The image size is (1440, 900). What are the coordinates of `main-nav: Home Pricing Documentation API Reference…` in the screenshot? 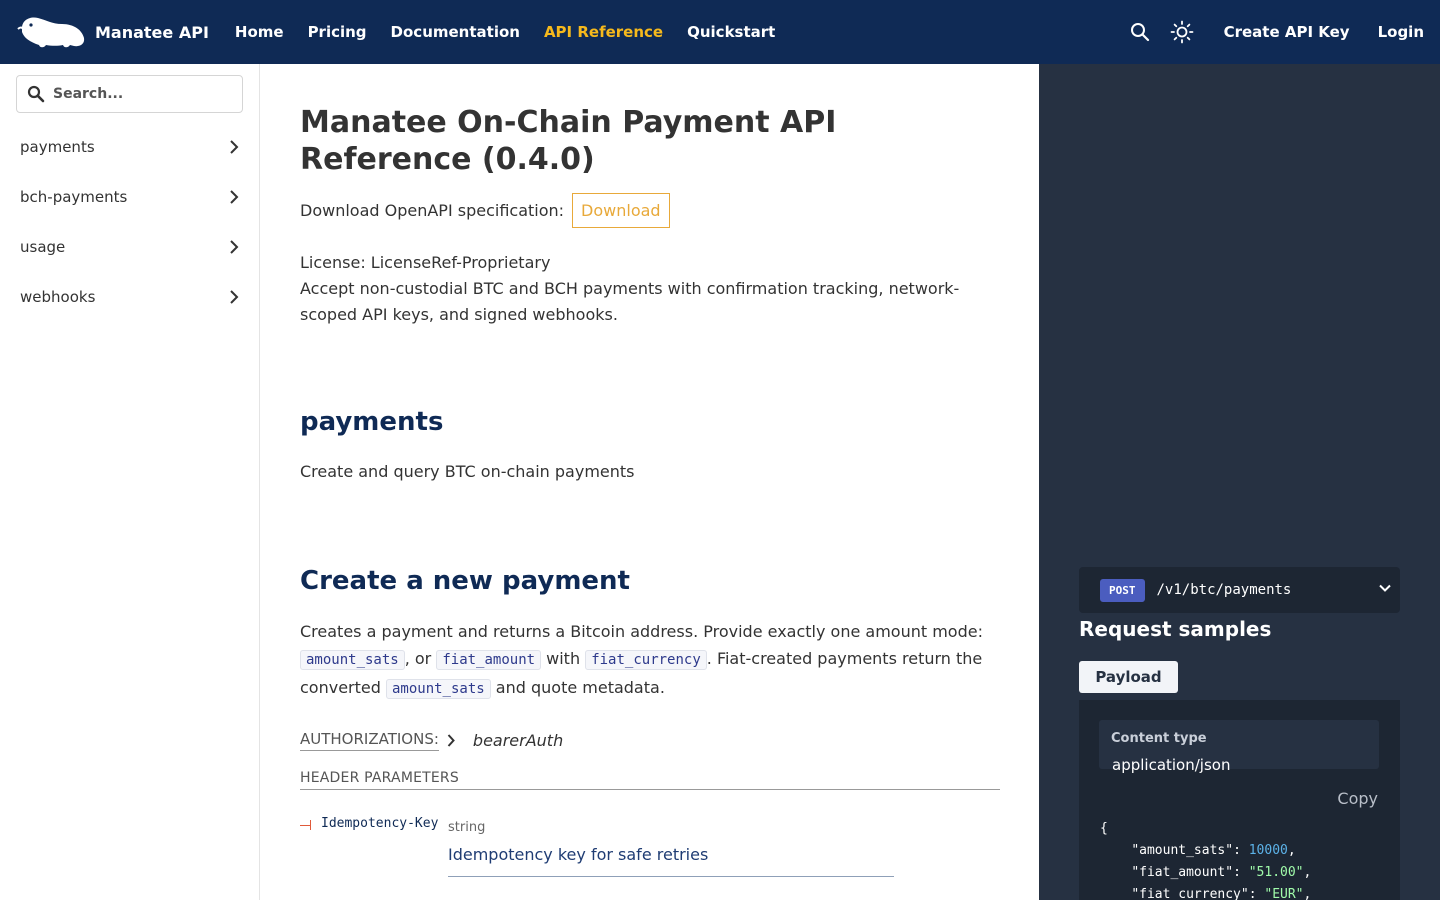 It's located at (505, 32).